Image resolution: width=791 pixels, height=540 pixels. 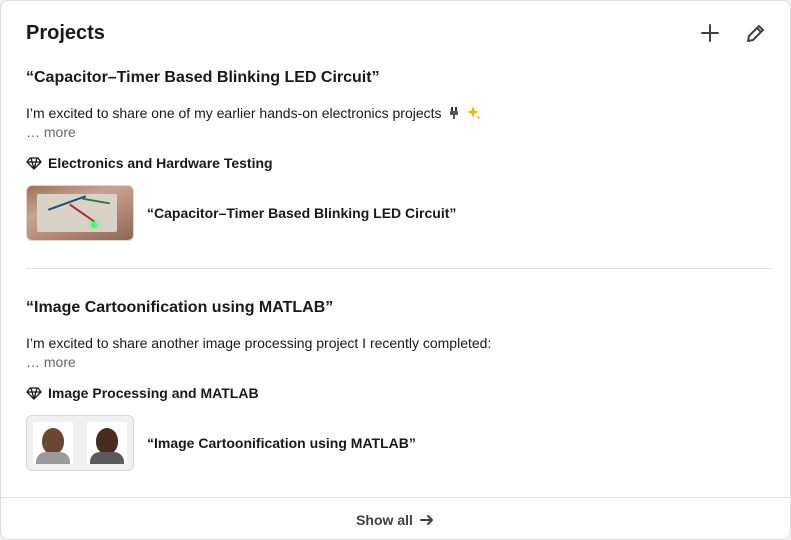 I want to click on project-media-title: “Image Cartoonification using MATLAB”, so click(x=281, y=443).